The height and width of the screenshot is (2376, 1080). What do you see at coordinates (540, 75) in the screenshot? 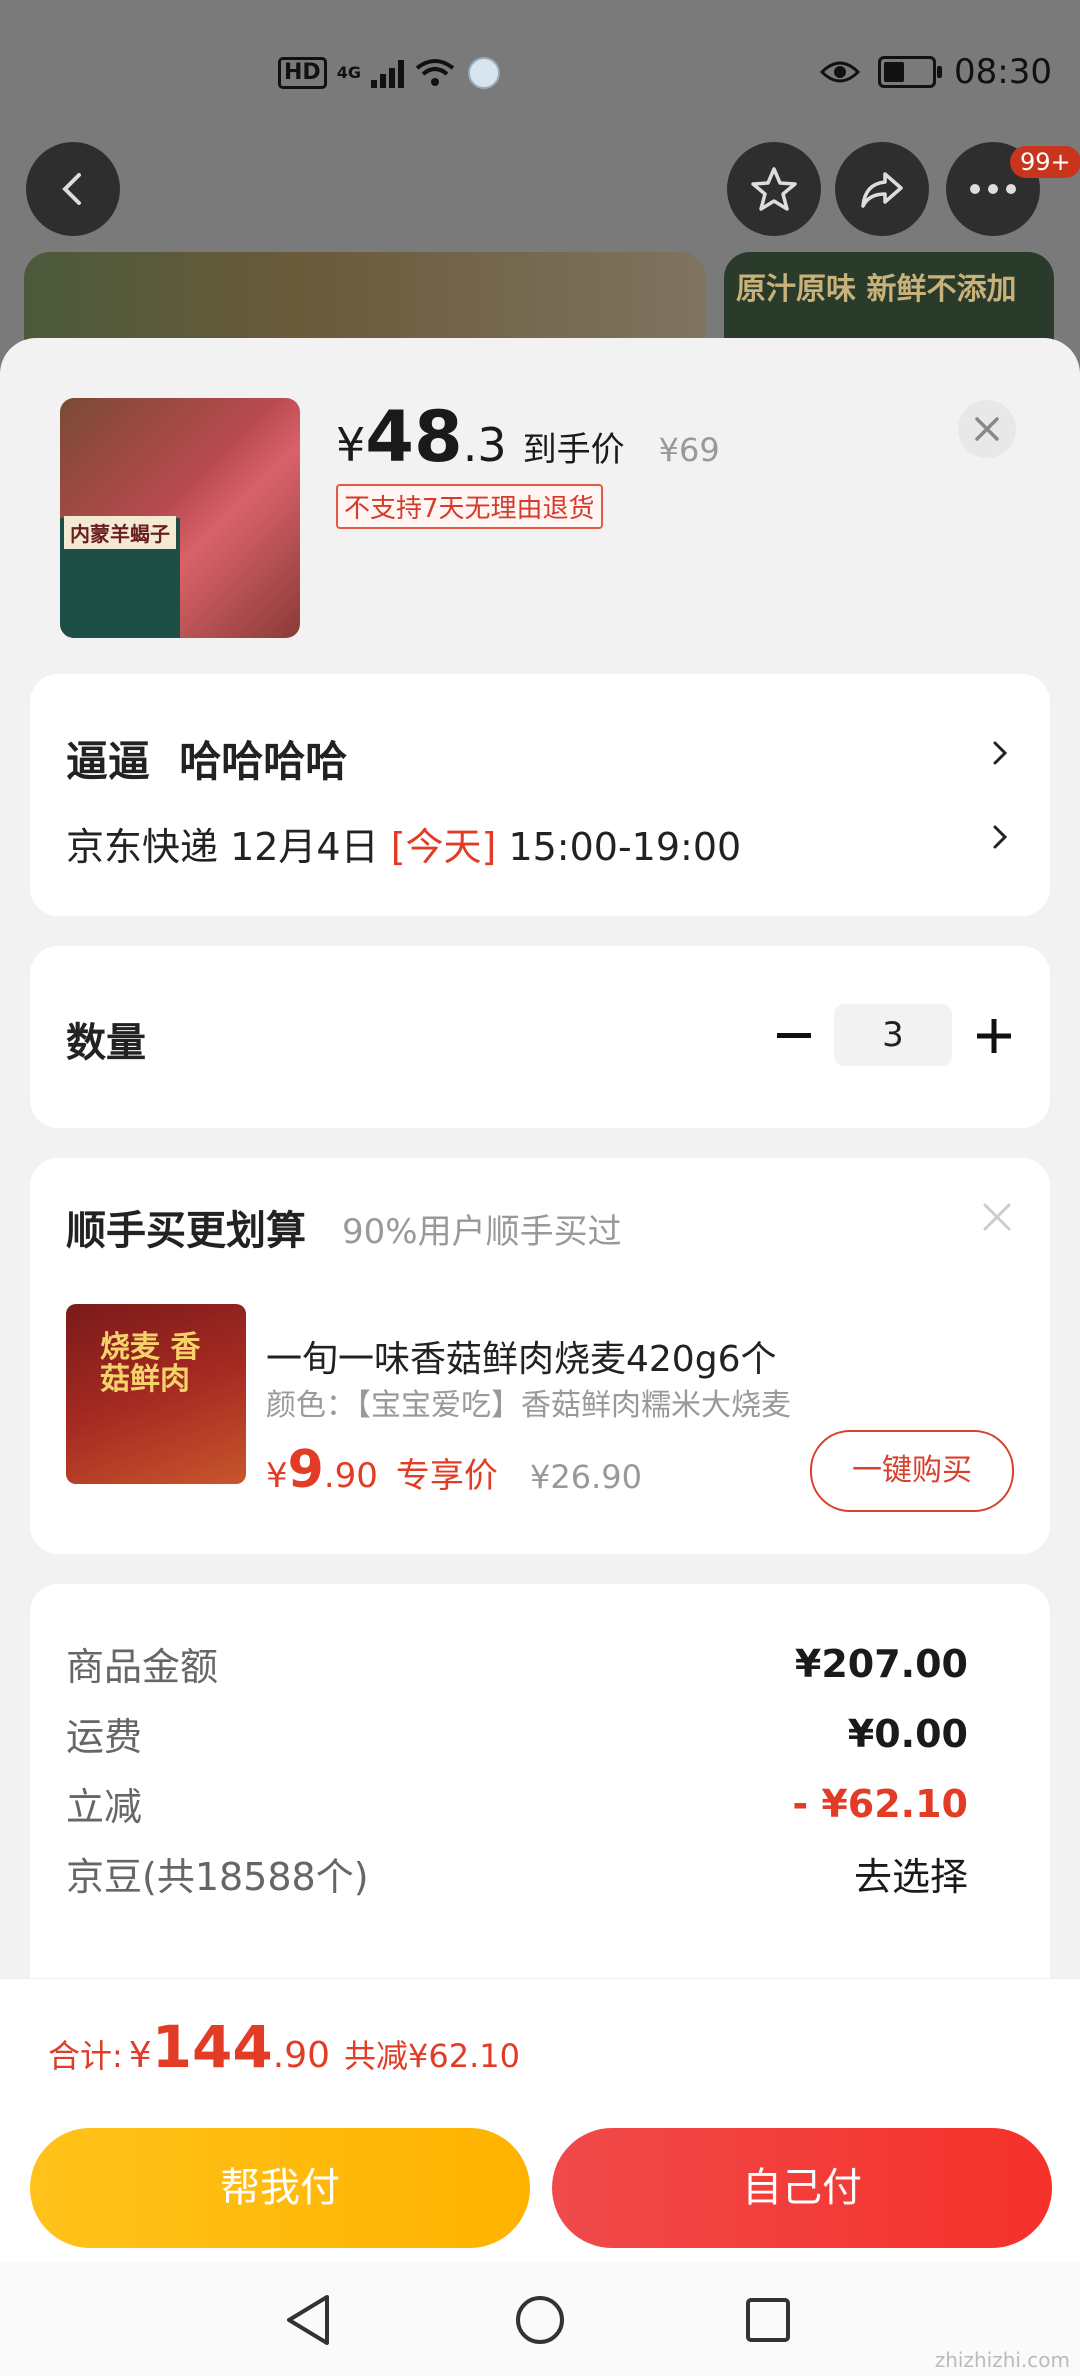
I see `status-bar: HD 4G 08:30` at bounding box center [540, 75].